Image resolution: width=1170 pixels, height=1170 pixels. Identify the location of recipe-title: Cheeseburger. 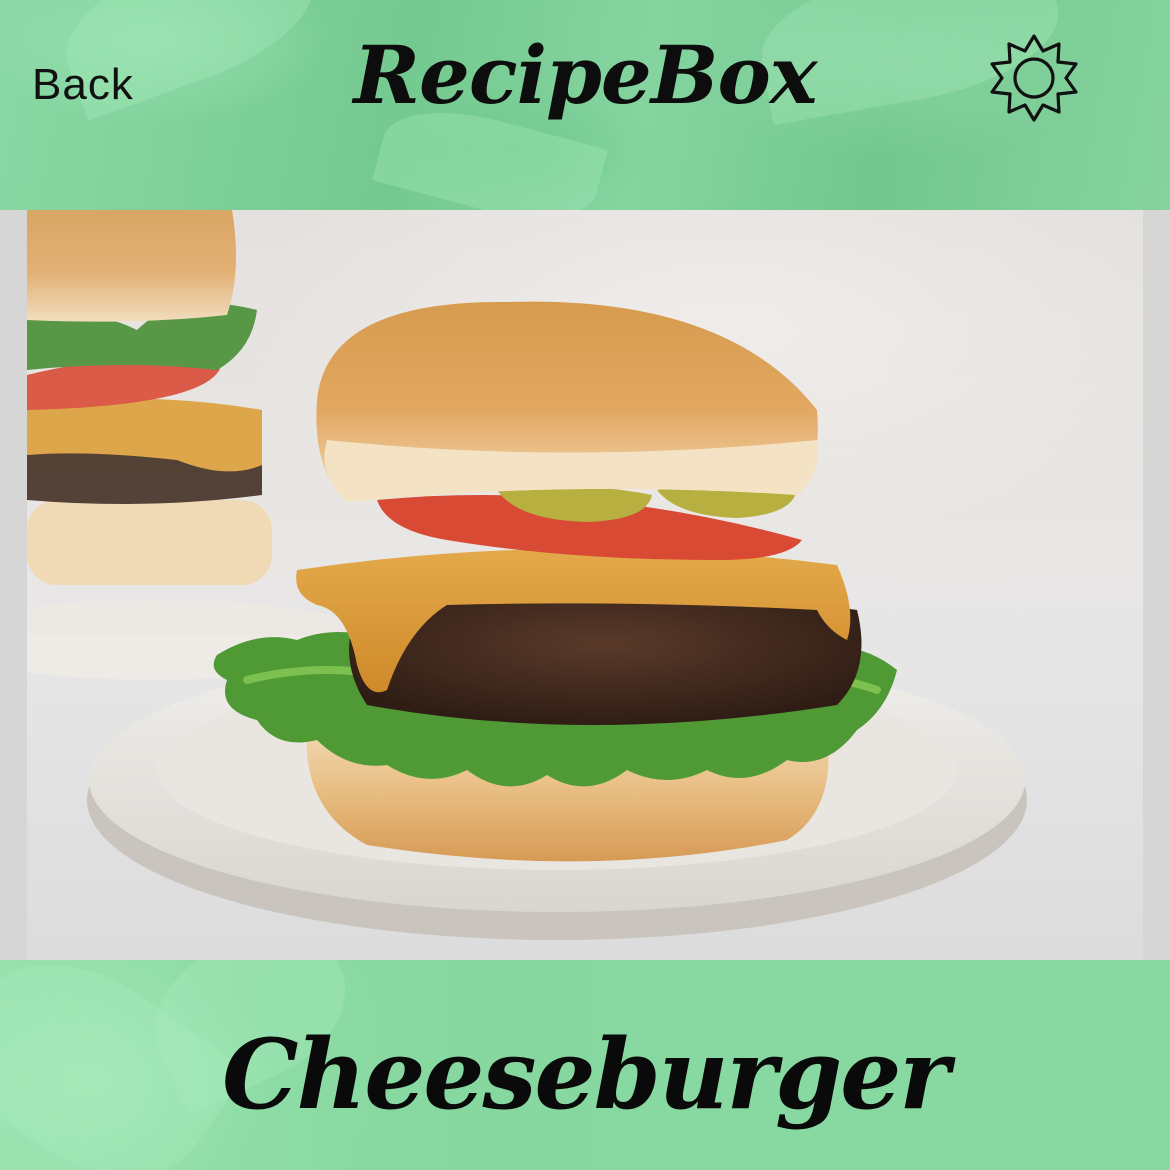
(586, 1074).